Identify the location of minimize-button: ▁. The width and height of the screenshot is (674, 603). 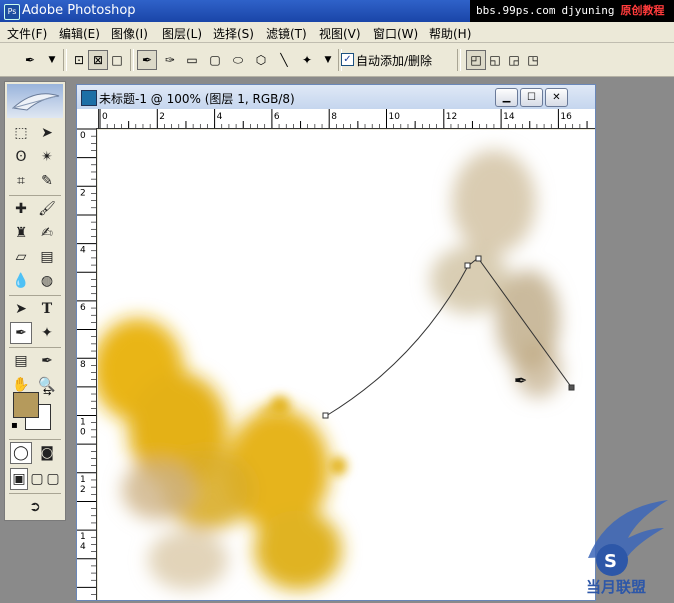
(506, 97).